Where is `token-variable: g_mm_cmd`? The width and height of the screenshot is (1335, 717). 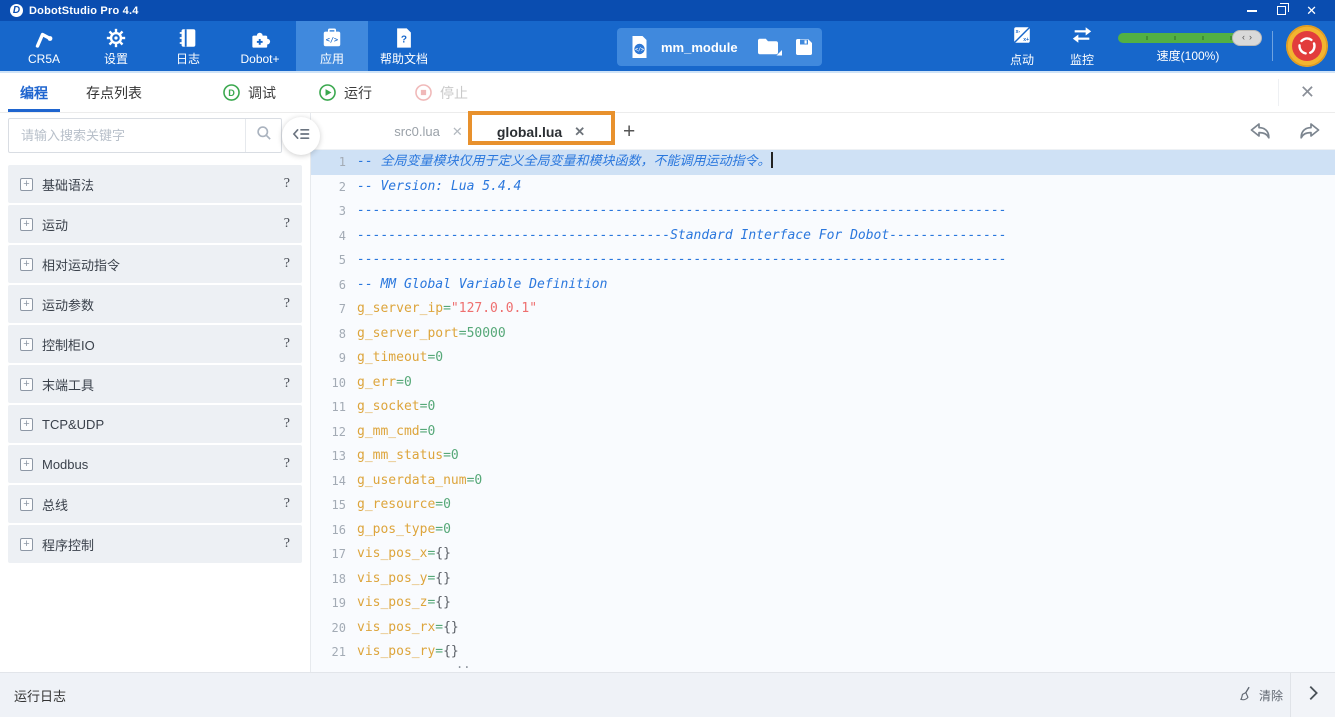
token-variable: g_mm_cmd is located at coordinates (388, 431).